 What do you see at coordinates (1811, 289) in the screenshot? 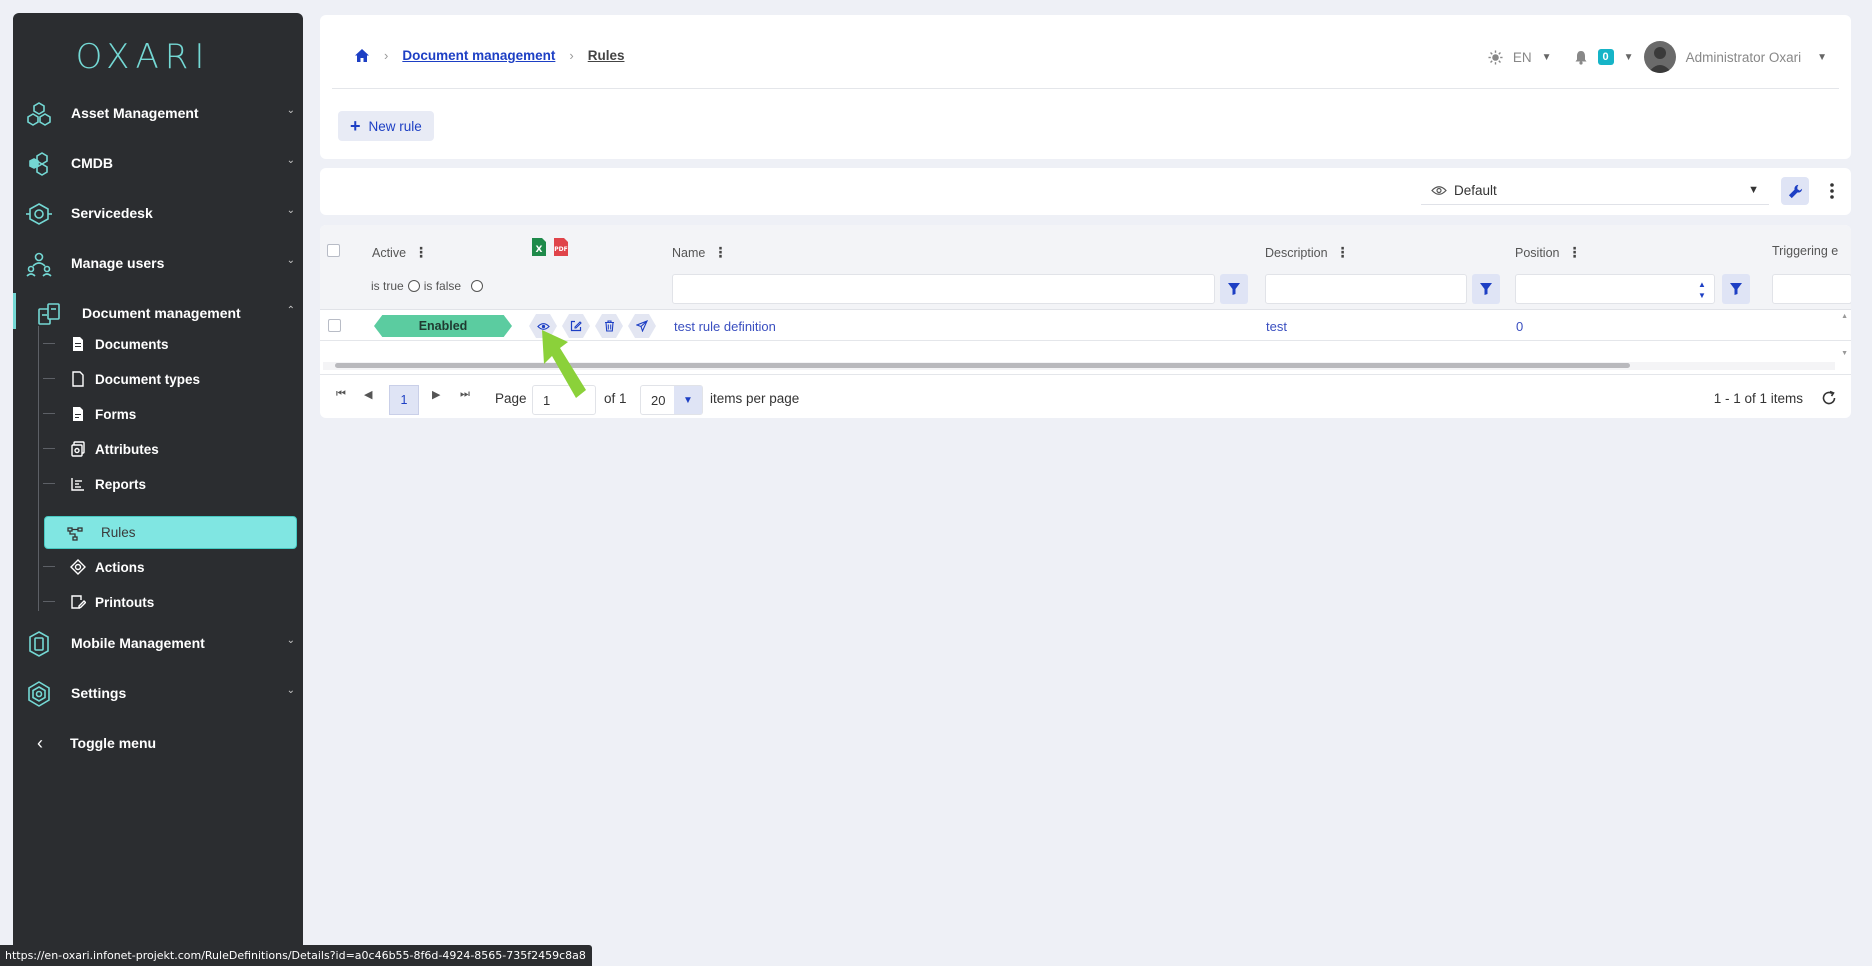
I see `triggering-filter-input` at bounding box center [1811, 289].